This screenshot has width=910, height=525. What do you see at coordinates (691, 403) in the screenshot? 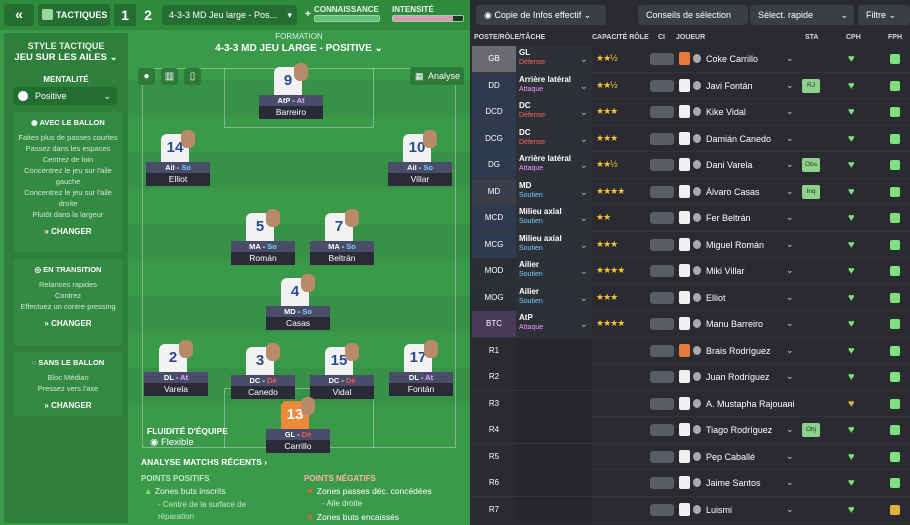
I see `table-row: R3 A. Mustapha Rajouani ⌄ ♥` at bounding box center [691, 403].